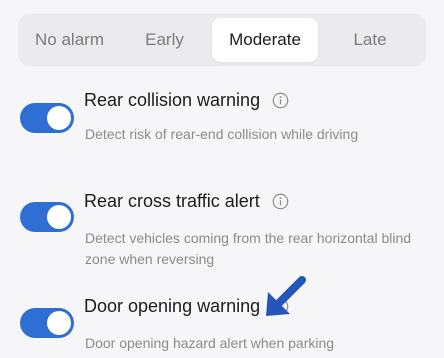 This screenshot has width=444, height=358. I want to click on setting-title-line: Rear cross traffic alert, so click(186, 201).